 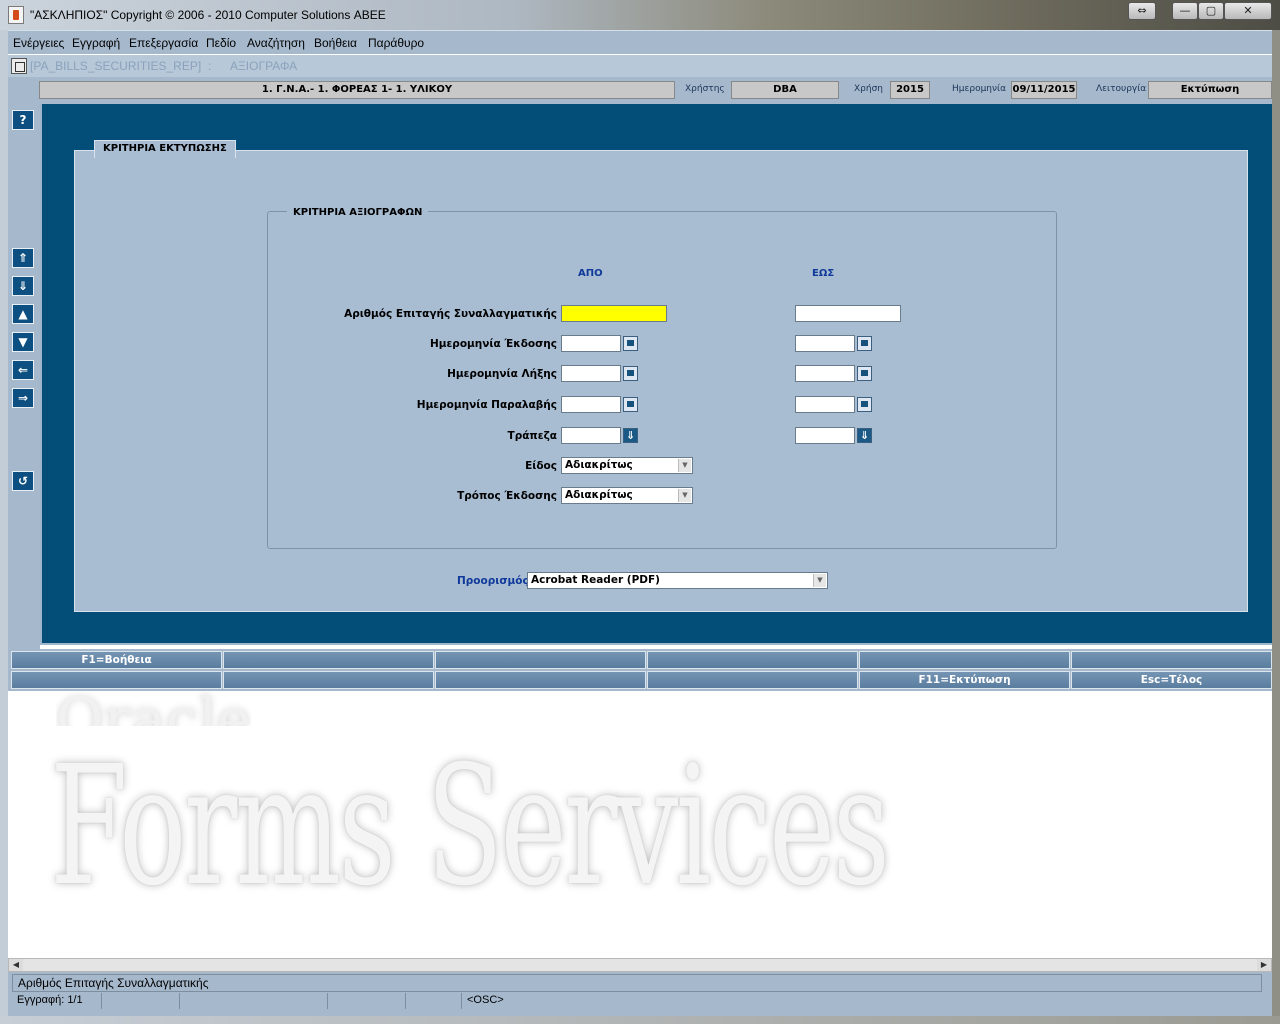 What do you see at coordinates (825, 435) in the screenshot?
I see `bank-to-field` at bounding box center [825, 435].